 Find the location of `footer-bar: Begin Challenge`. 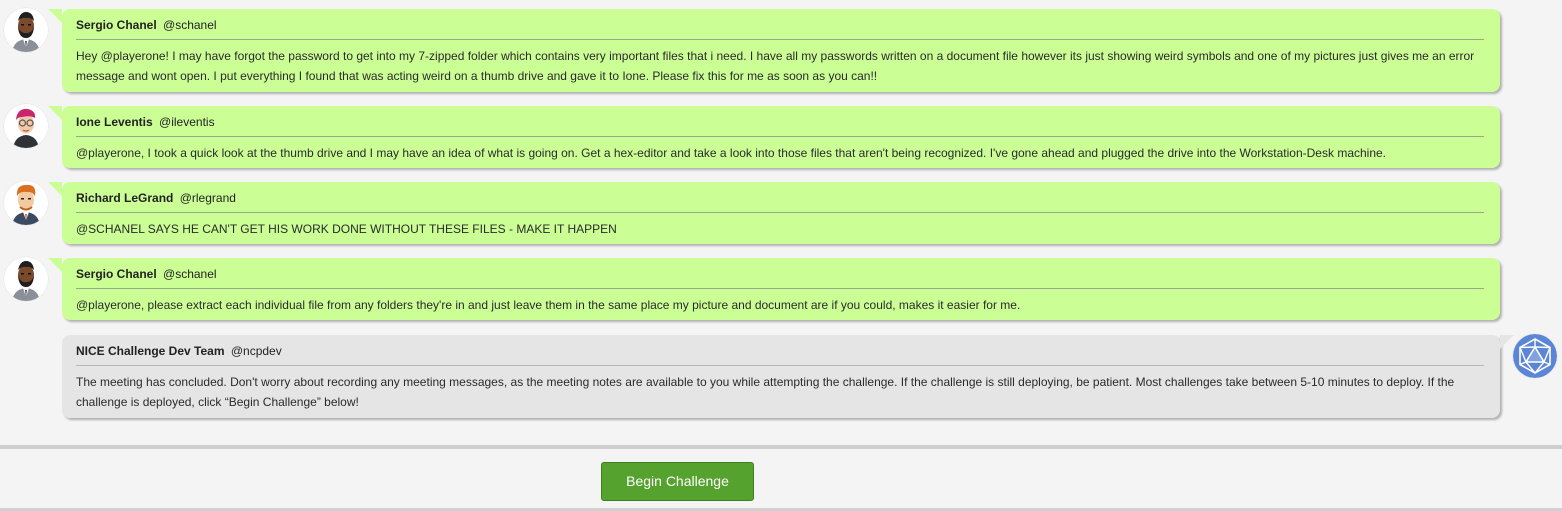

footer-bar: Begin Challenge is located at coordinates (781, 478).